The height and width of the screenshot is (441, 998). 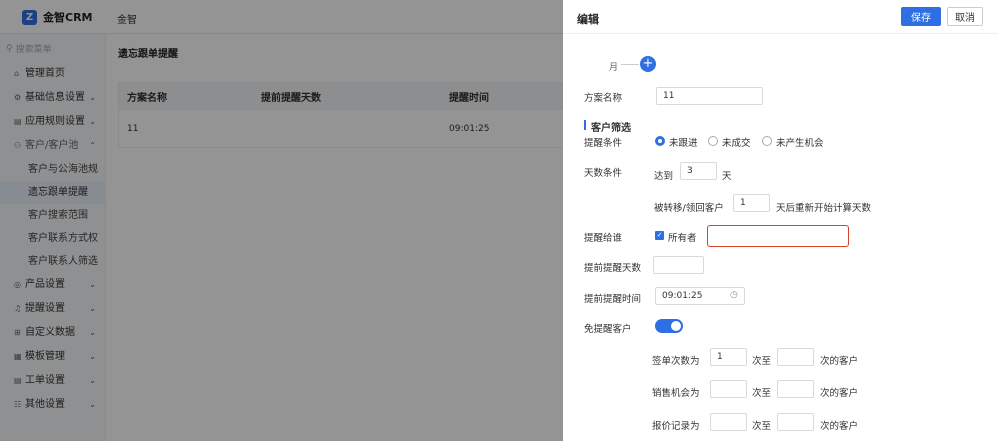 What do you see at coordinates (630, 64) in the screenshot?
I see `step-connector` at bounding box center [630, 64].